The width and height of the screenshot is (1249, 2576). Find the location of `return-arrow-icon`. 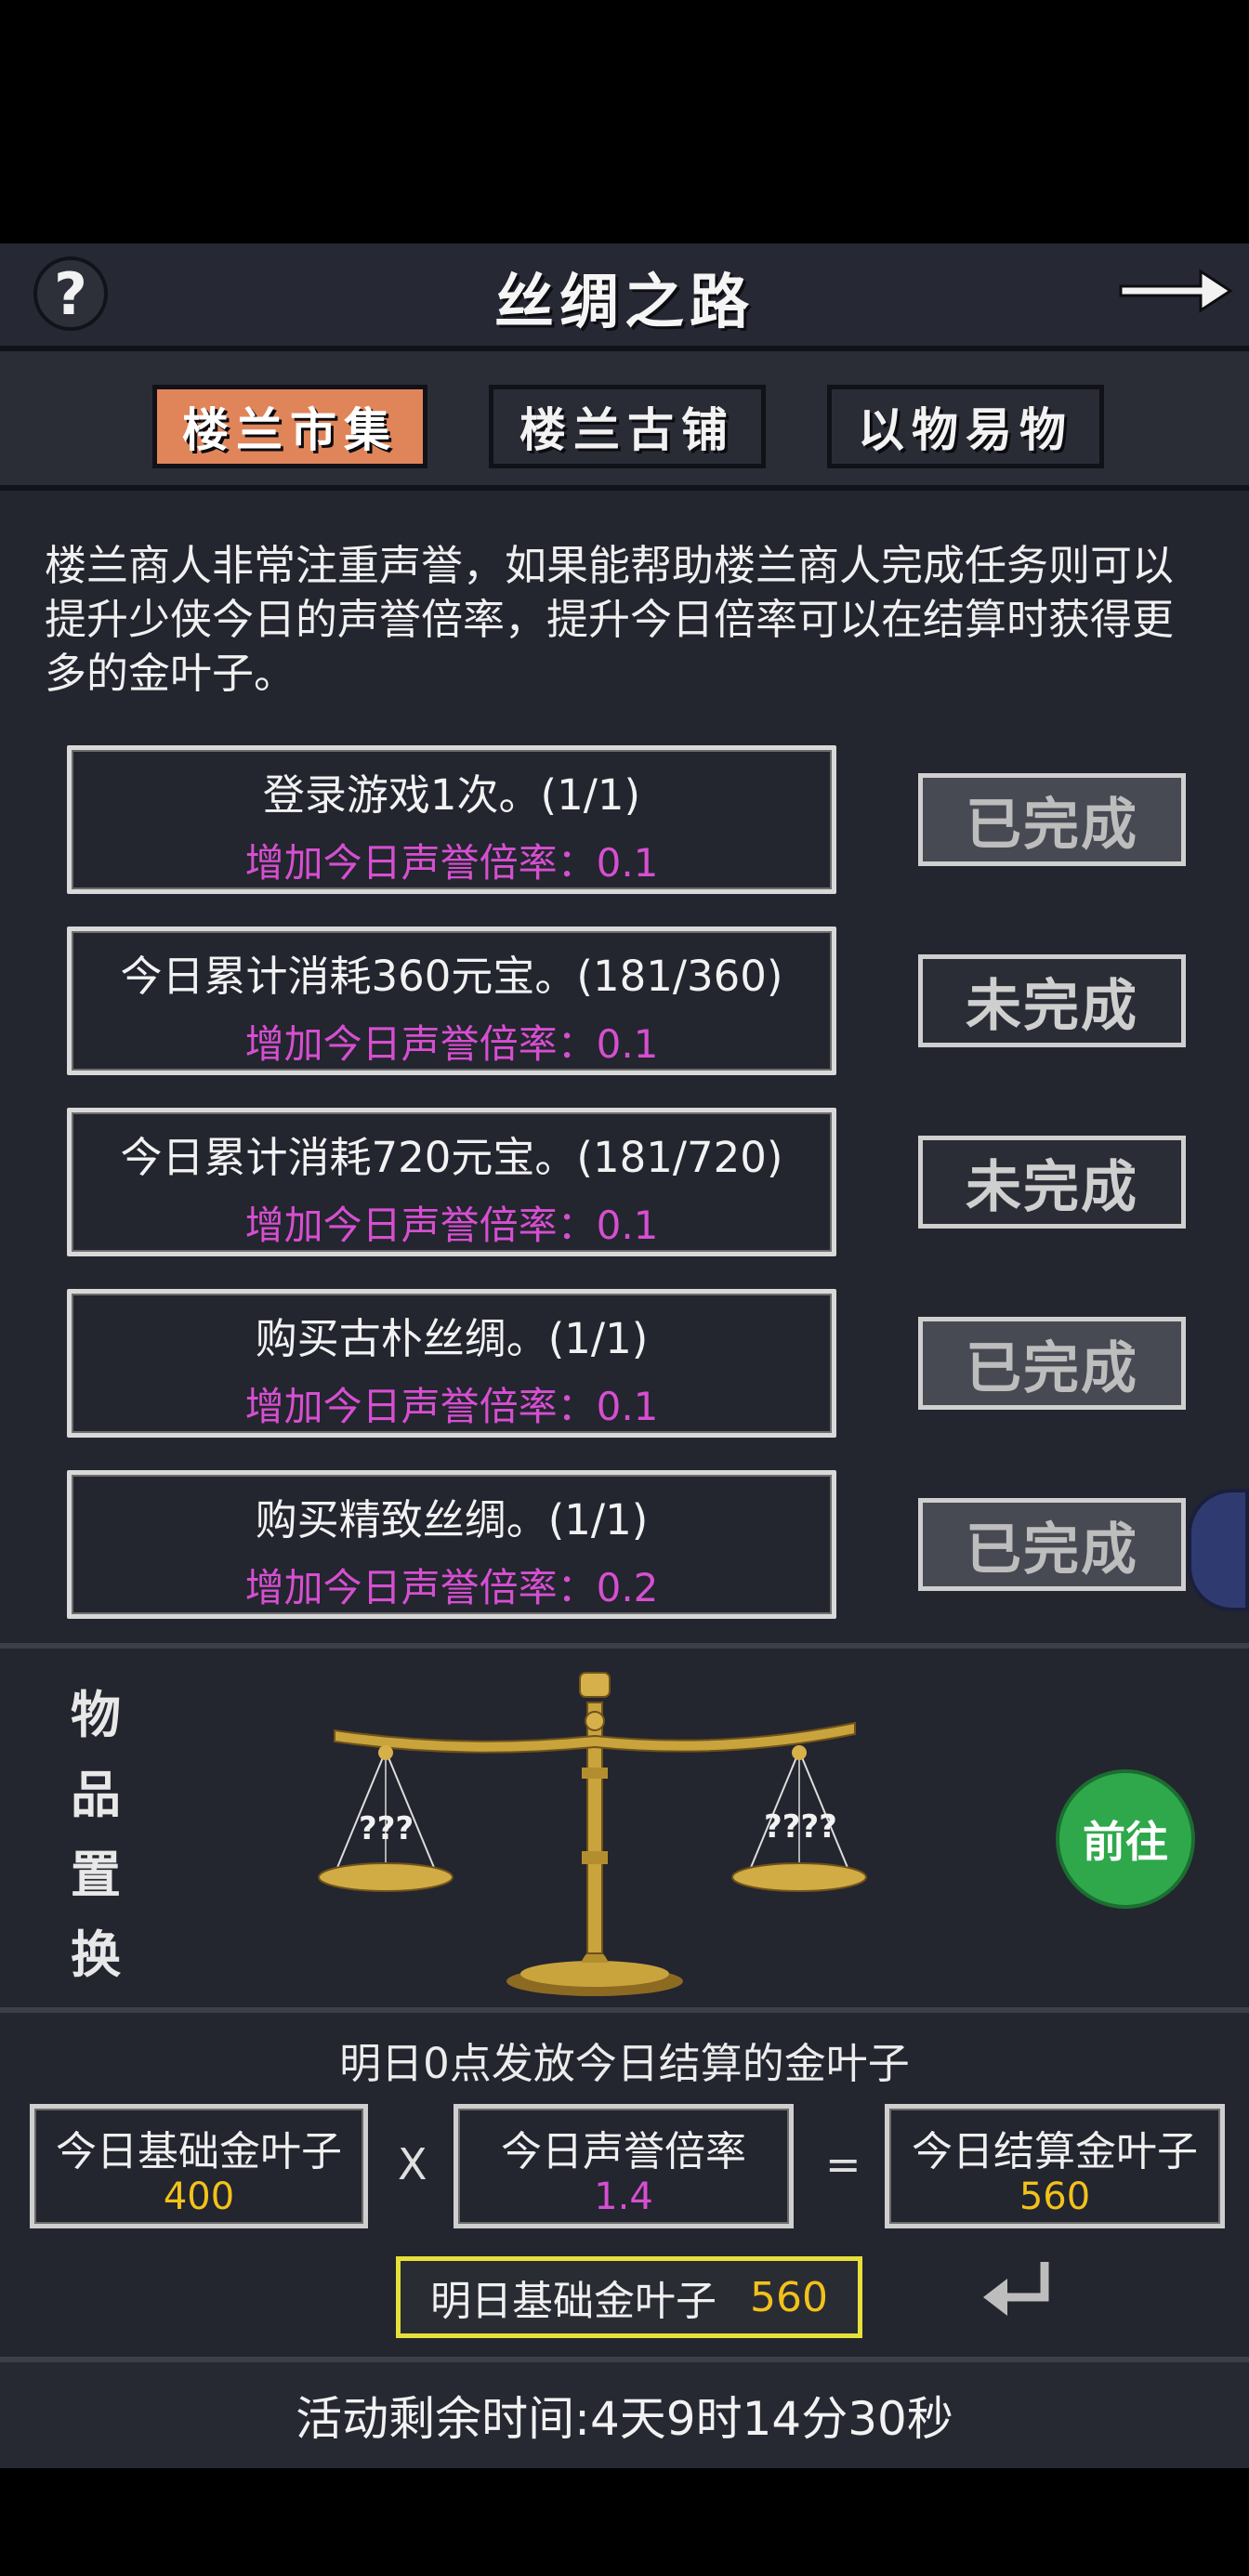

return-arrow-icon is located at coordinates (1017, 2291).